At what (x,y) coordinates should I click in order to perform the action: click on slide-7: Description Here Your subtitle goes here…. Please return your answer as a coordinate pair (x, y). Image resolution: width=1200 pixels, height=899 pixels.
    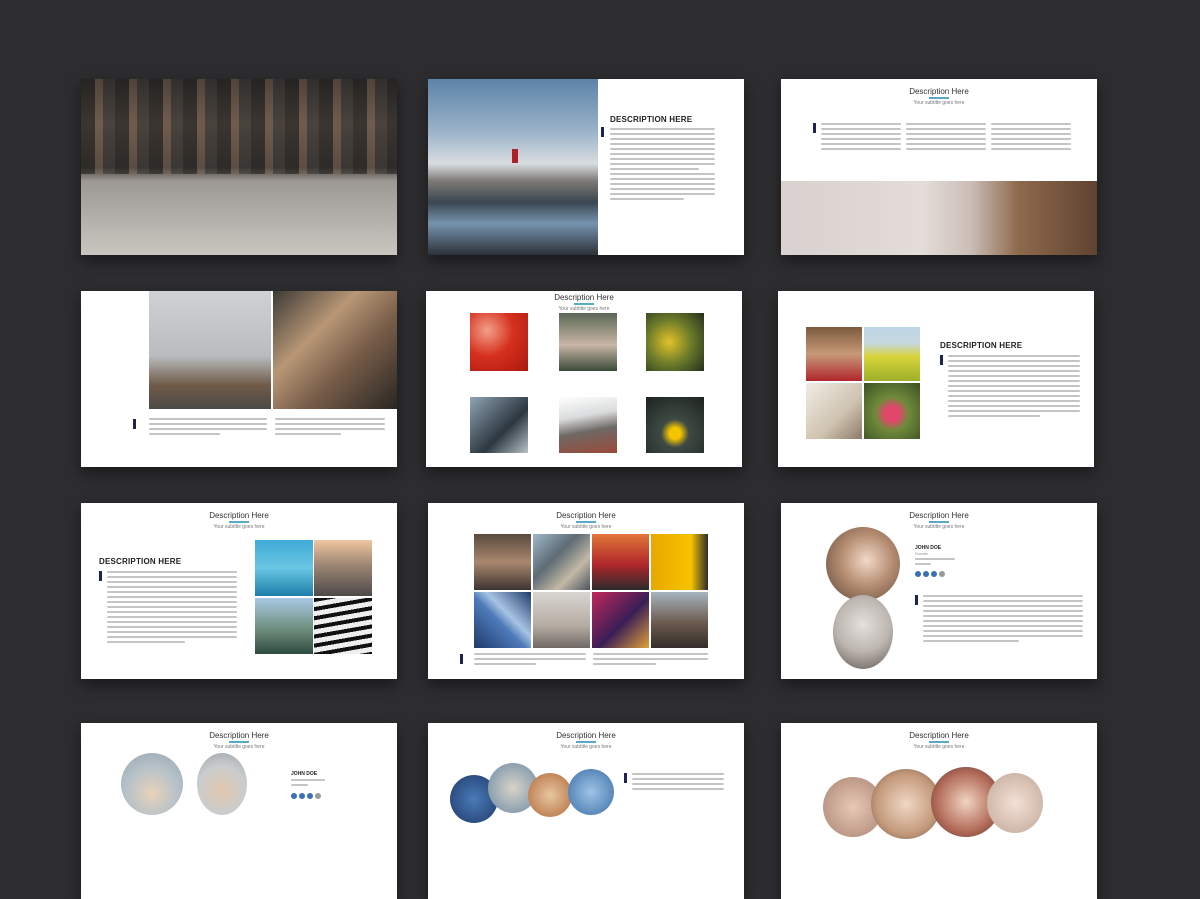
    Looking at the image, I should click on (239, 591).